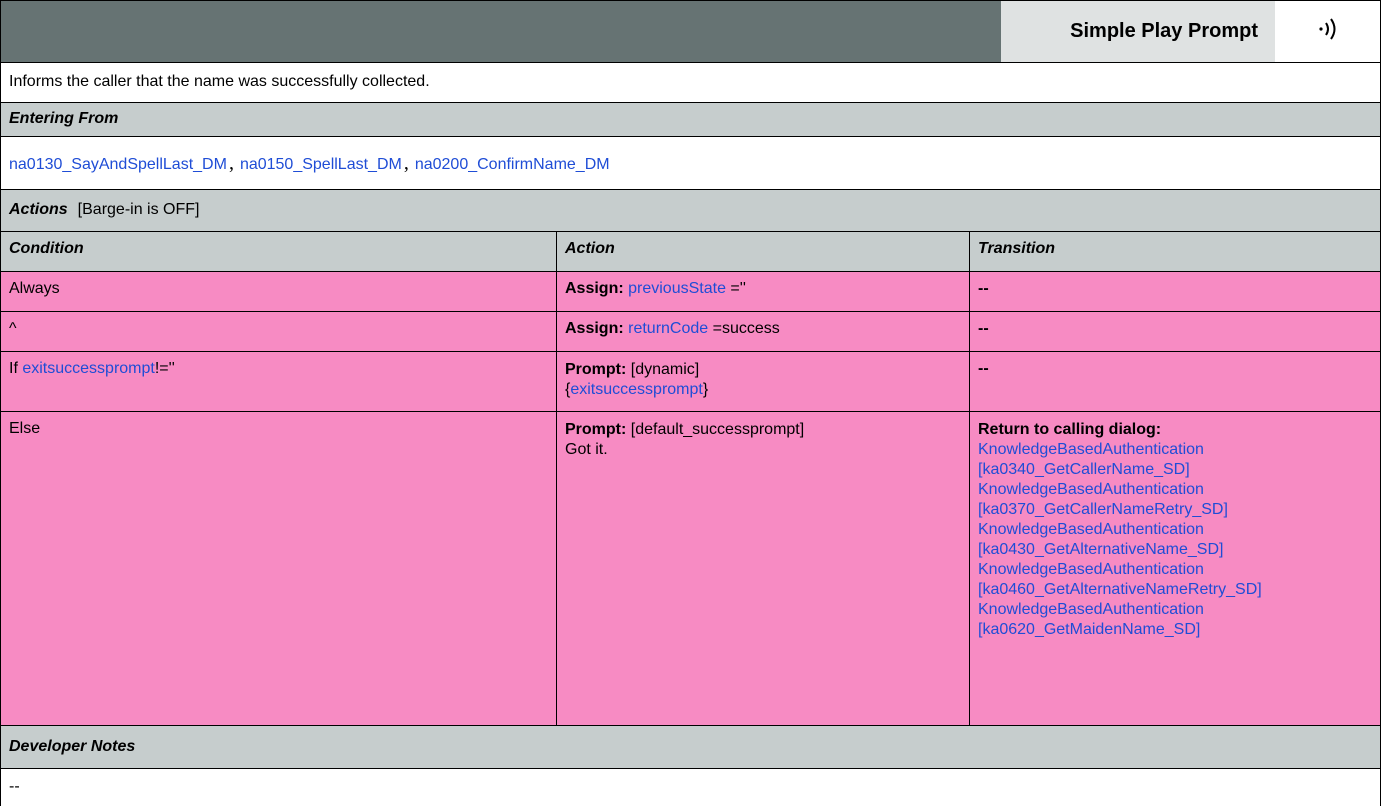 This screenshot has width=1381, height=807. Describe the element at coordinates (1070, 429) in the screenshot. I see `transition-label: Return to calling dialog:` at that location.